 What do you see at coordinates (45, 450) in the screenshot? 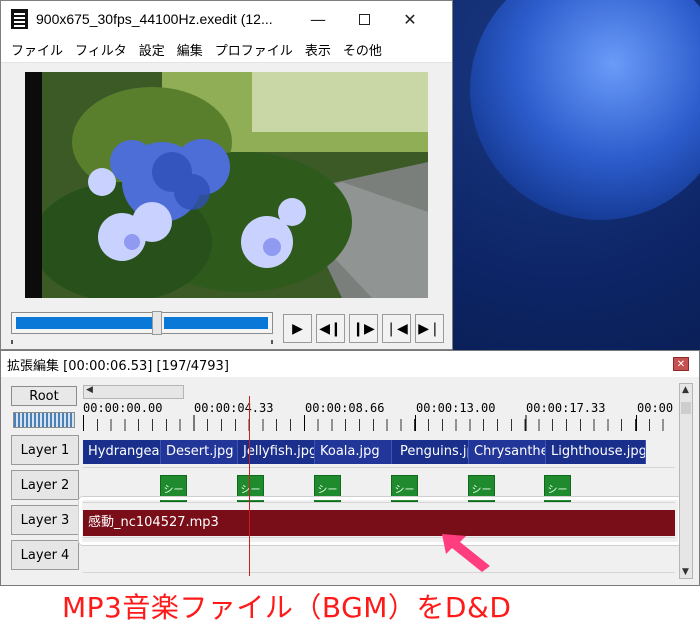
I see `layer-1-label: Layer 1` at bounding box center [45, 450].